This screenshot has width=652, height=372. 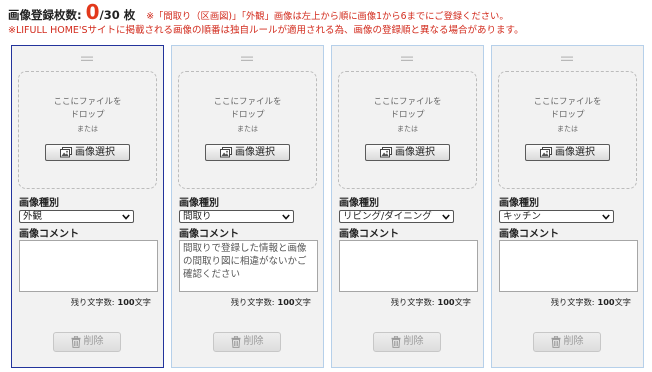 I want to click on image-count-value: 0, so click(x=92, y=12).